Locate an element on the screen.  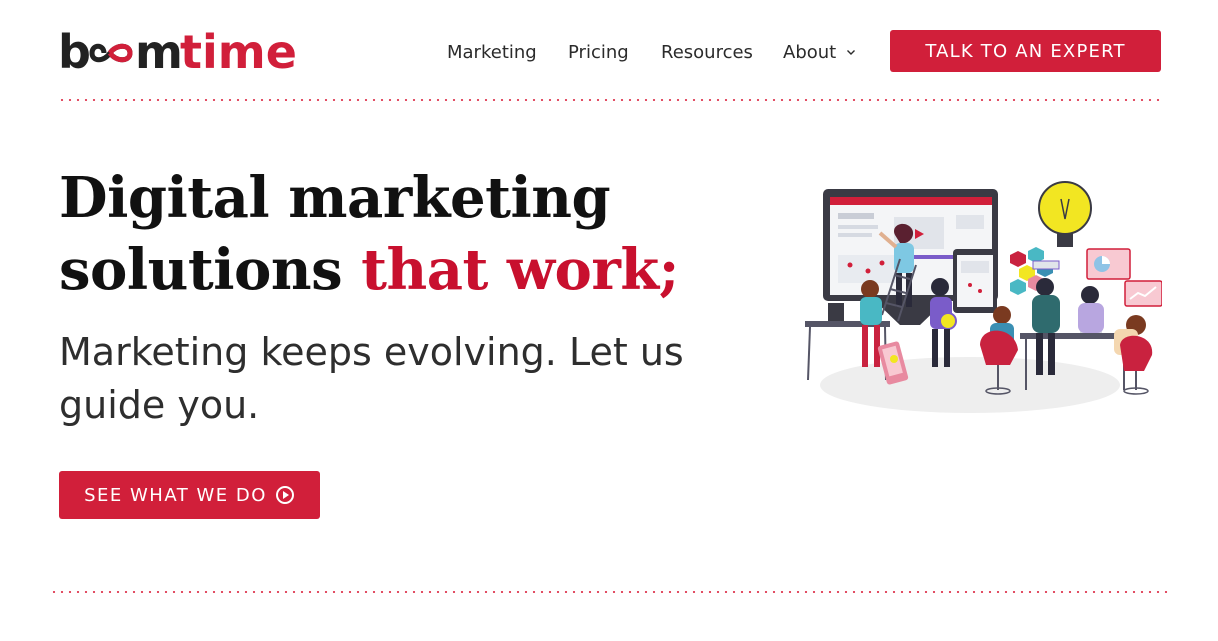
logo-graphic: b m time is located at coordinates (177, 52).